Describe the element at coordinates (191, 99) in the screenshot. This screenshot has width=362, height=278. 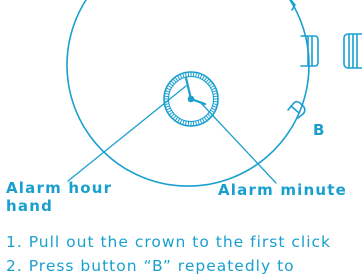
I see `subdial-center-pin` at that location.